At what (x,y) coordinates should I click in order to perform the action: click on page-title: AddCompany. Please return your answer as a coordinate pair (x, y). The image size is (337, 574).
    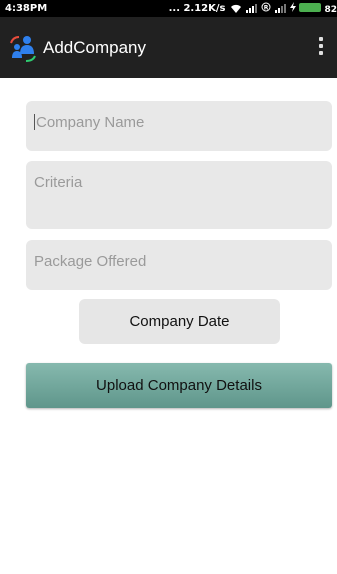
    Looking at the image, I should click on (95, 47).